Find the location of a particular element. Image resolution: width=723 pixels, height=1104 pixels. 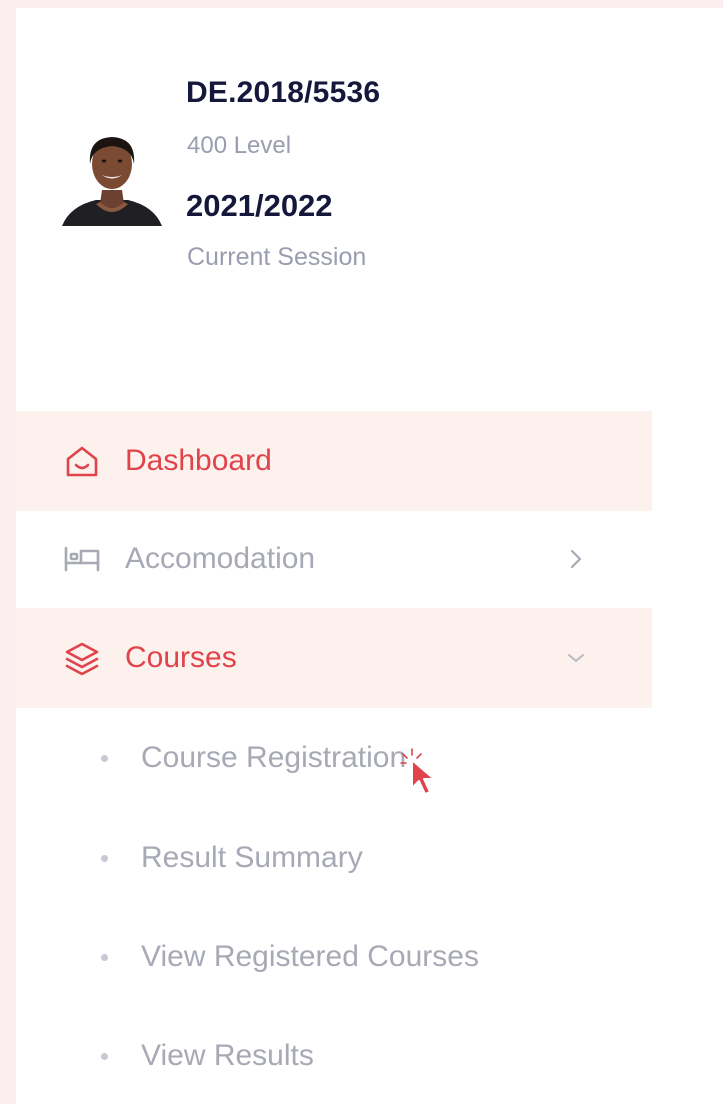

nav-item-dashboard: Dashboard is located at coordinates (334, 461).